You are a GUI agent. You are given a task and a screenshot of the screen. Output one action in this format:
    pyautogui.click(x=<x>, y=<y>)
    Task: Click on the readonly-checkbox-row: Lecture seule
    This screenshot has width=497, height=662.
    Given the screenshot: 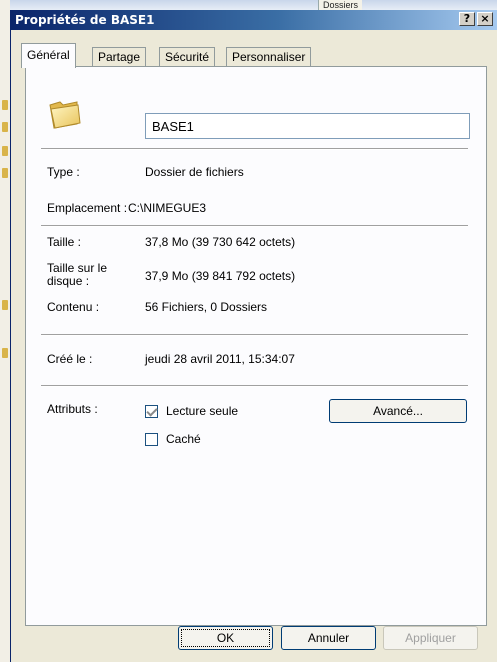 What is the action you would take?
    pyautogui.click(x=191, y=411)
    